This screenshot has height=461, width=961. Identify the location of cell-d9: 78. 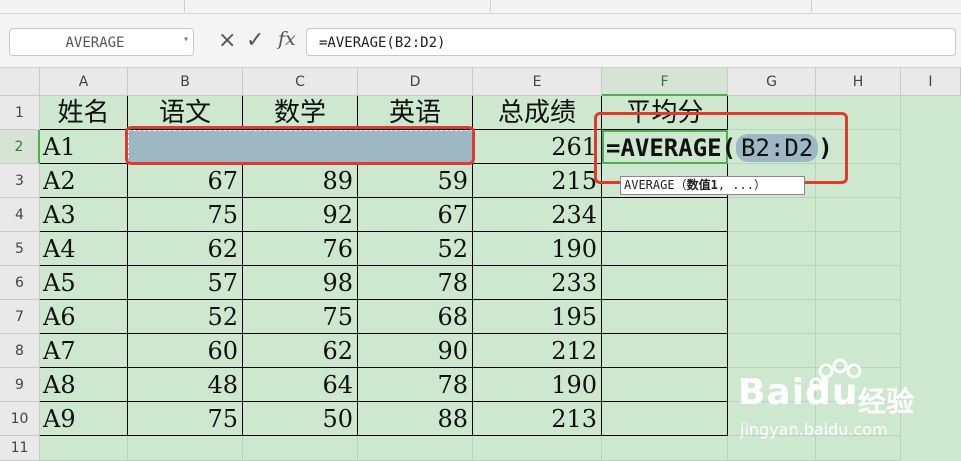
(415, 385).